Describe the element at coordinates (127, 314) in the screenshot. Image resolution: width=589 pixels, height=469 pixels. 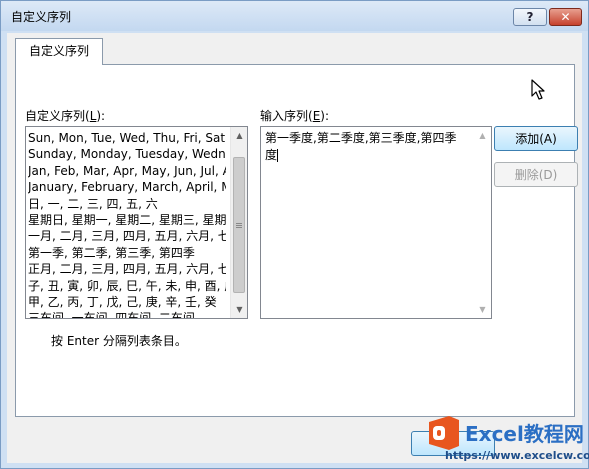
I see `list-item: 三车间, 一车间, 四车间, 二车间` at that location.